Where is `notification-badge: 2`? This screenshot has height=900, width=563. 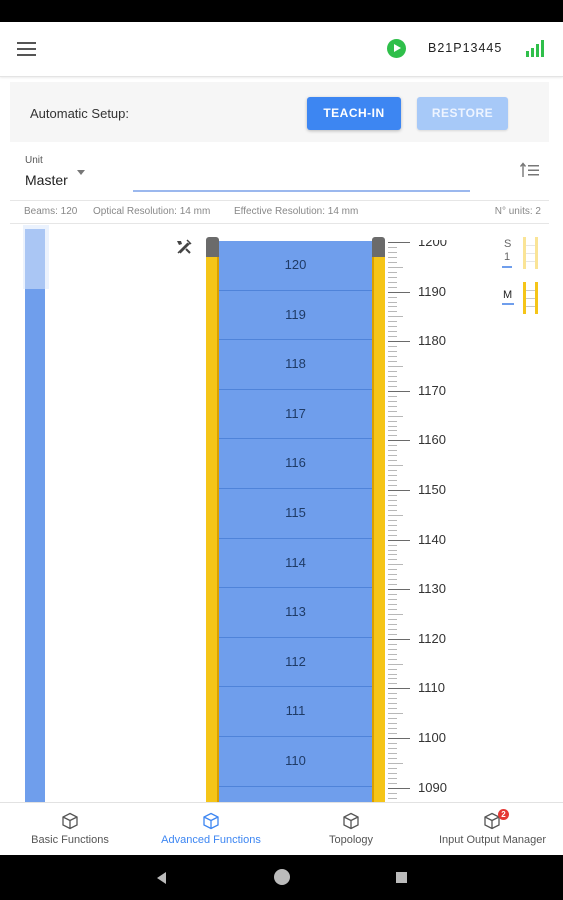 notification-badge: 2 is located at coordinates (503, 814).